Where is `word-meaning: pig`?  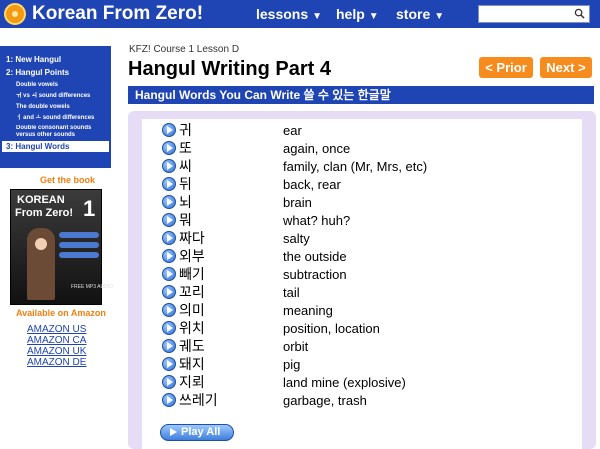
word-meaning: pig is located at coordinates (292, 364).